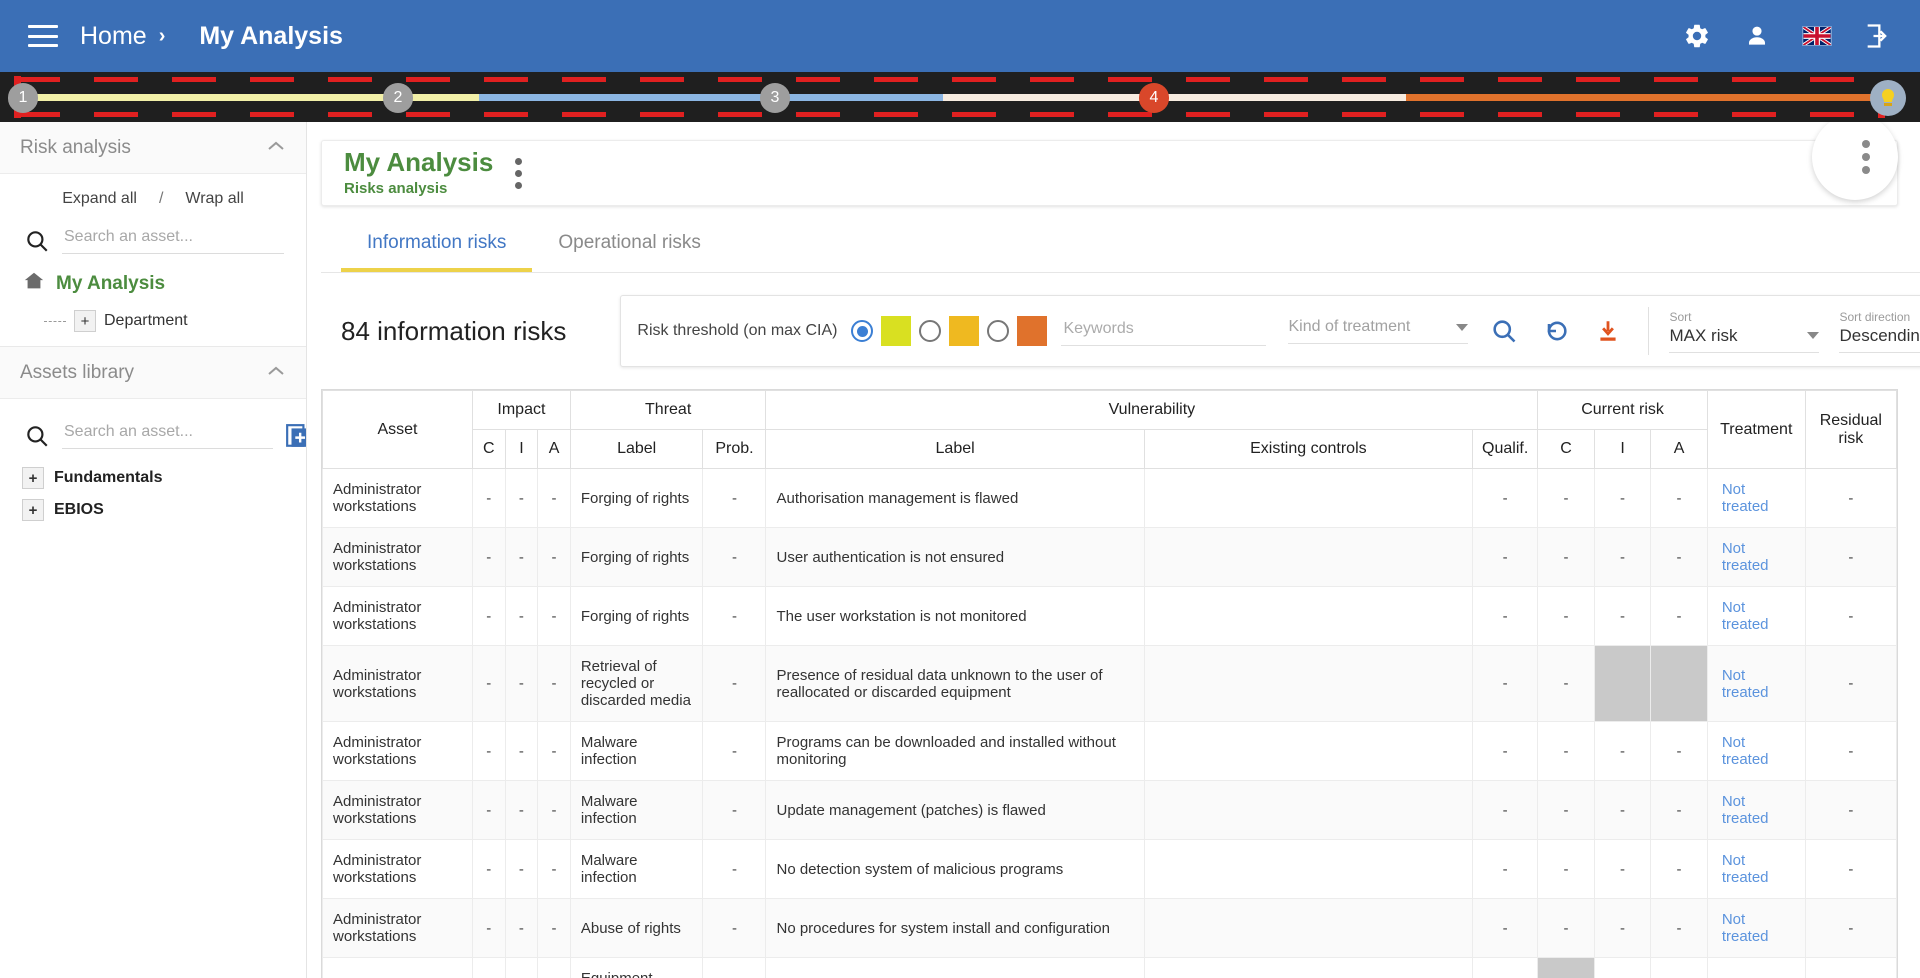 The width and height of the screenshot is (1920, 978). What do you see at coordinates (1877, 36) in the screenshot?
I see `logout-icon` at bounding box center [1877, 36].